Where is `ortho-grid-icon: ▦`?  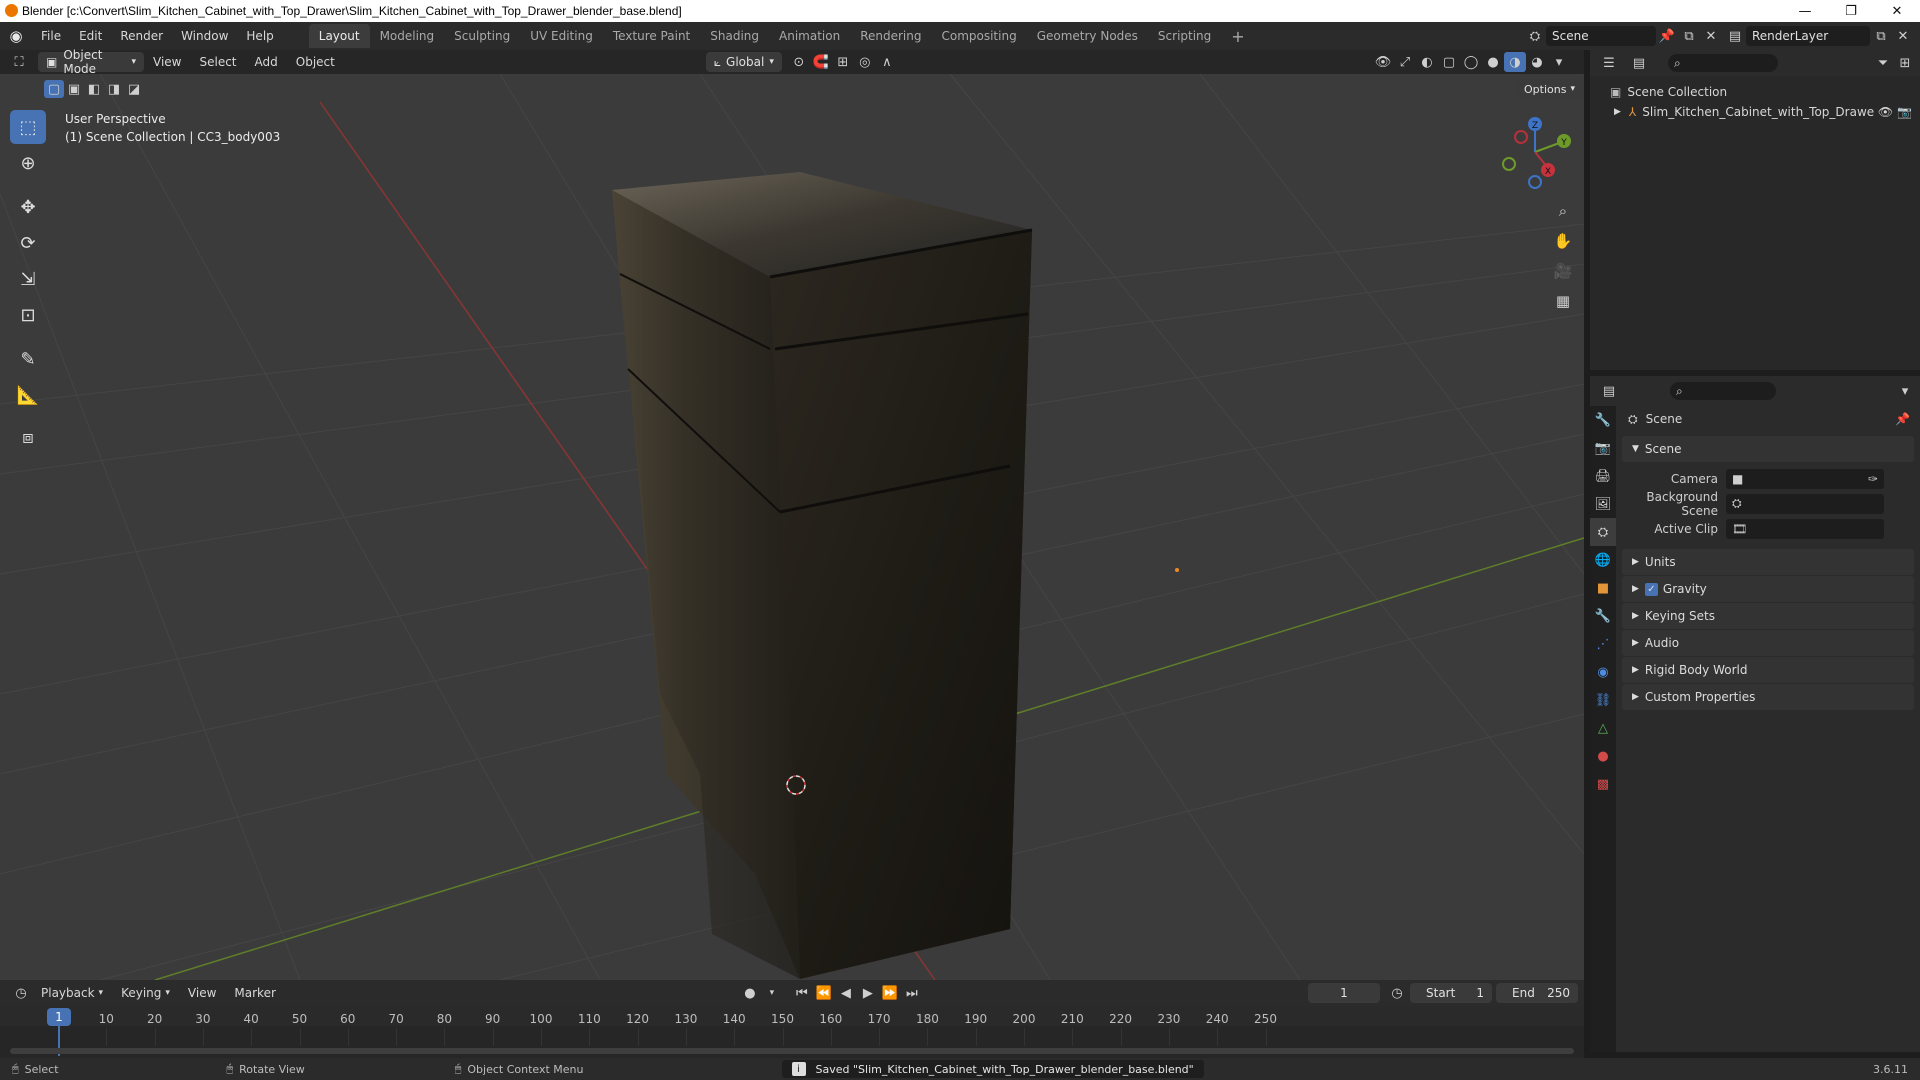 ortho-grid-icon: ▦ is located at coordinates (1563, 301).